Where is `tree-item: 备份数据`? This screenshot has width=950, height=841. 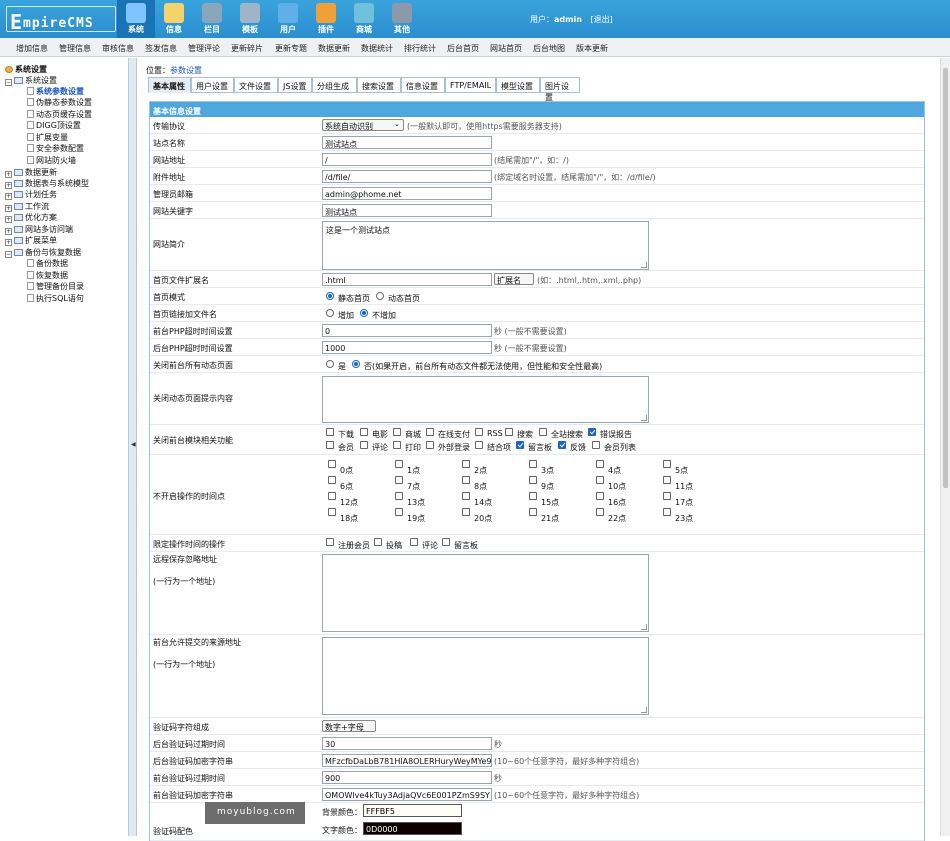 tree-item: 备份数据 is located at coordinates (47, 263).